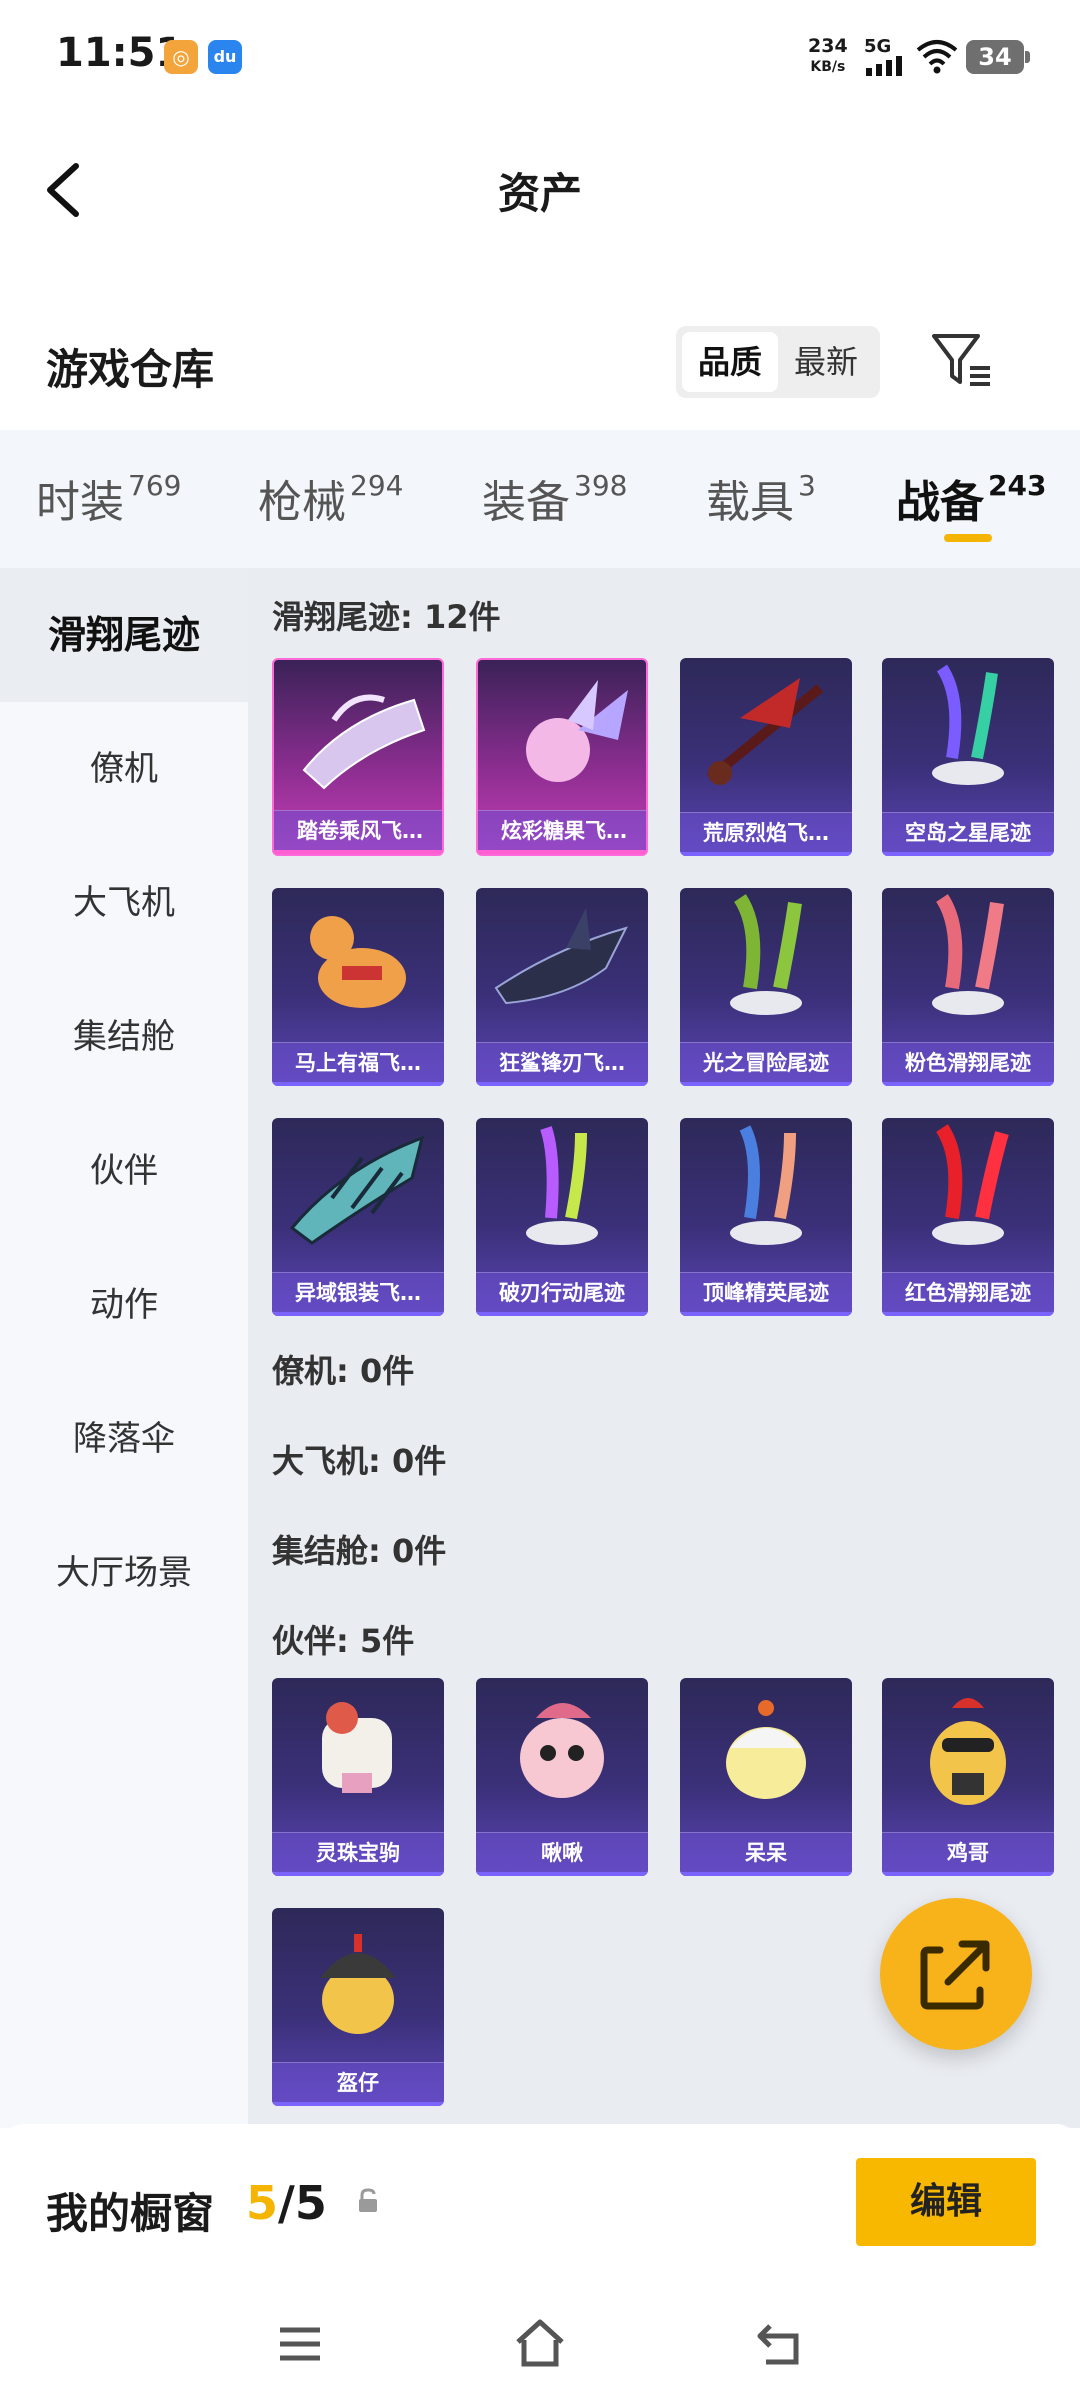  I want to click on tab-fashion: 时装 769, so click(108, 498).